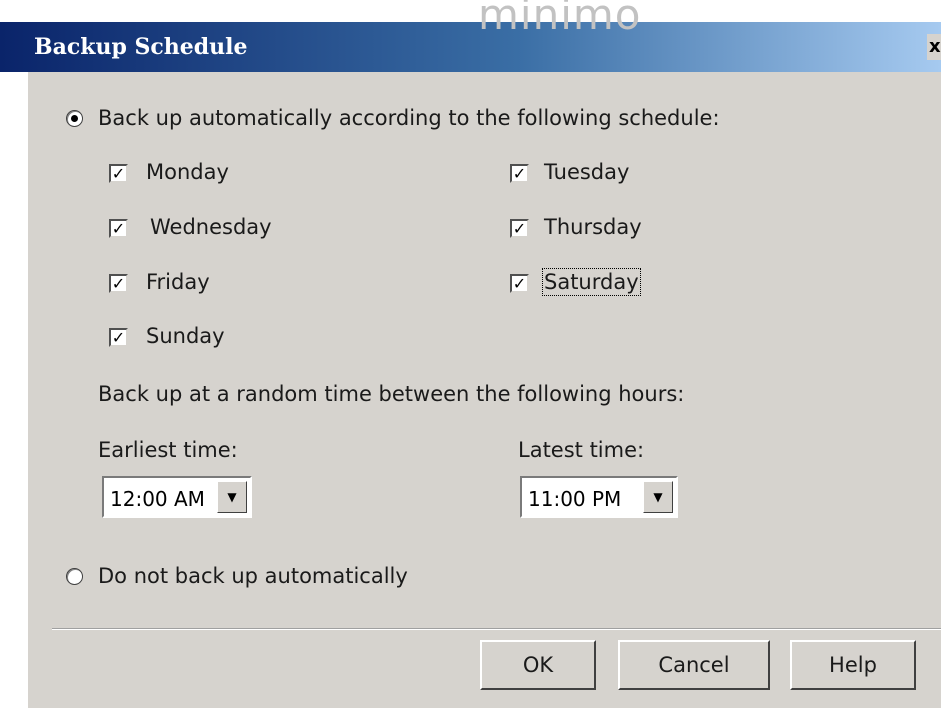 Image resolution: width=941 pixels, height=708 pixels. I want to click on sunday-checkbox: ✓, so click(118, 337).